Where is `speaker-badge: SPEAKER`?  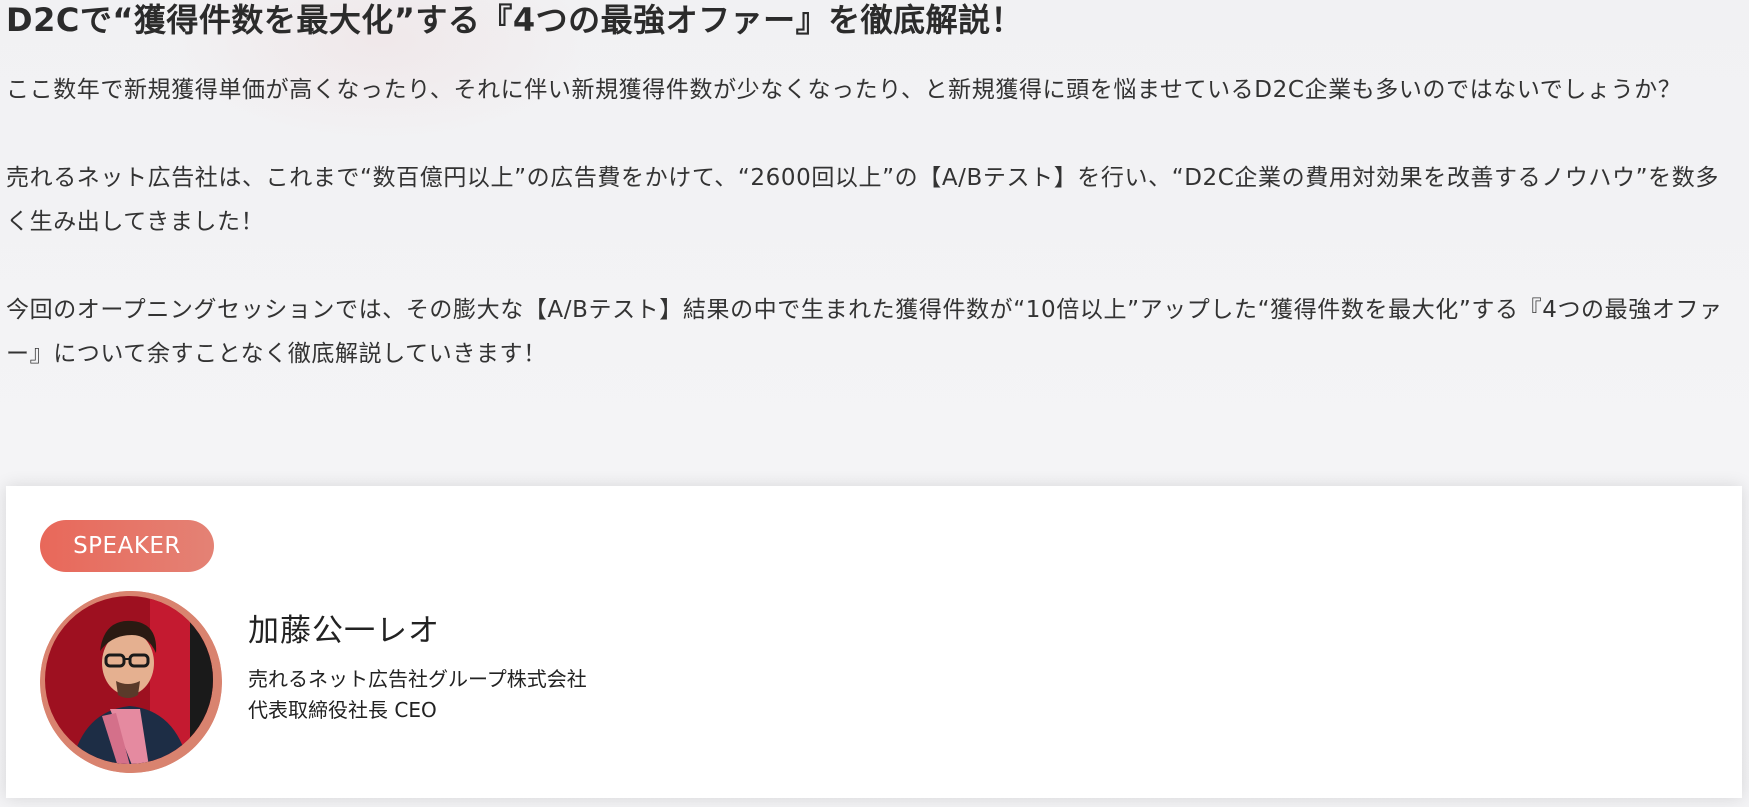
speaker-badge: SPEAKER is located at coordinates (127, 546).